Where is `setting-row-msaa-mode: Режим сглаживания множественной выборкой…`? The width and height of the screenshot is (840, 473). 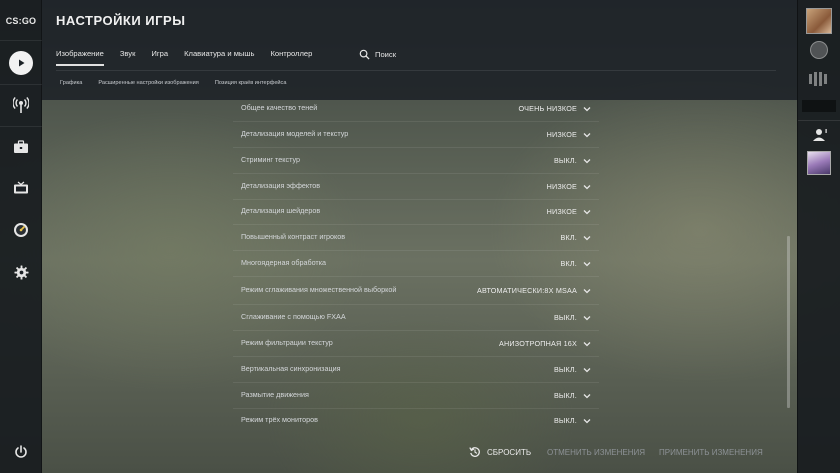 setting-row-msaa-mode: Режим сглаживания множественной выборкой… is located at coordinates (416, 291).